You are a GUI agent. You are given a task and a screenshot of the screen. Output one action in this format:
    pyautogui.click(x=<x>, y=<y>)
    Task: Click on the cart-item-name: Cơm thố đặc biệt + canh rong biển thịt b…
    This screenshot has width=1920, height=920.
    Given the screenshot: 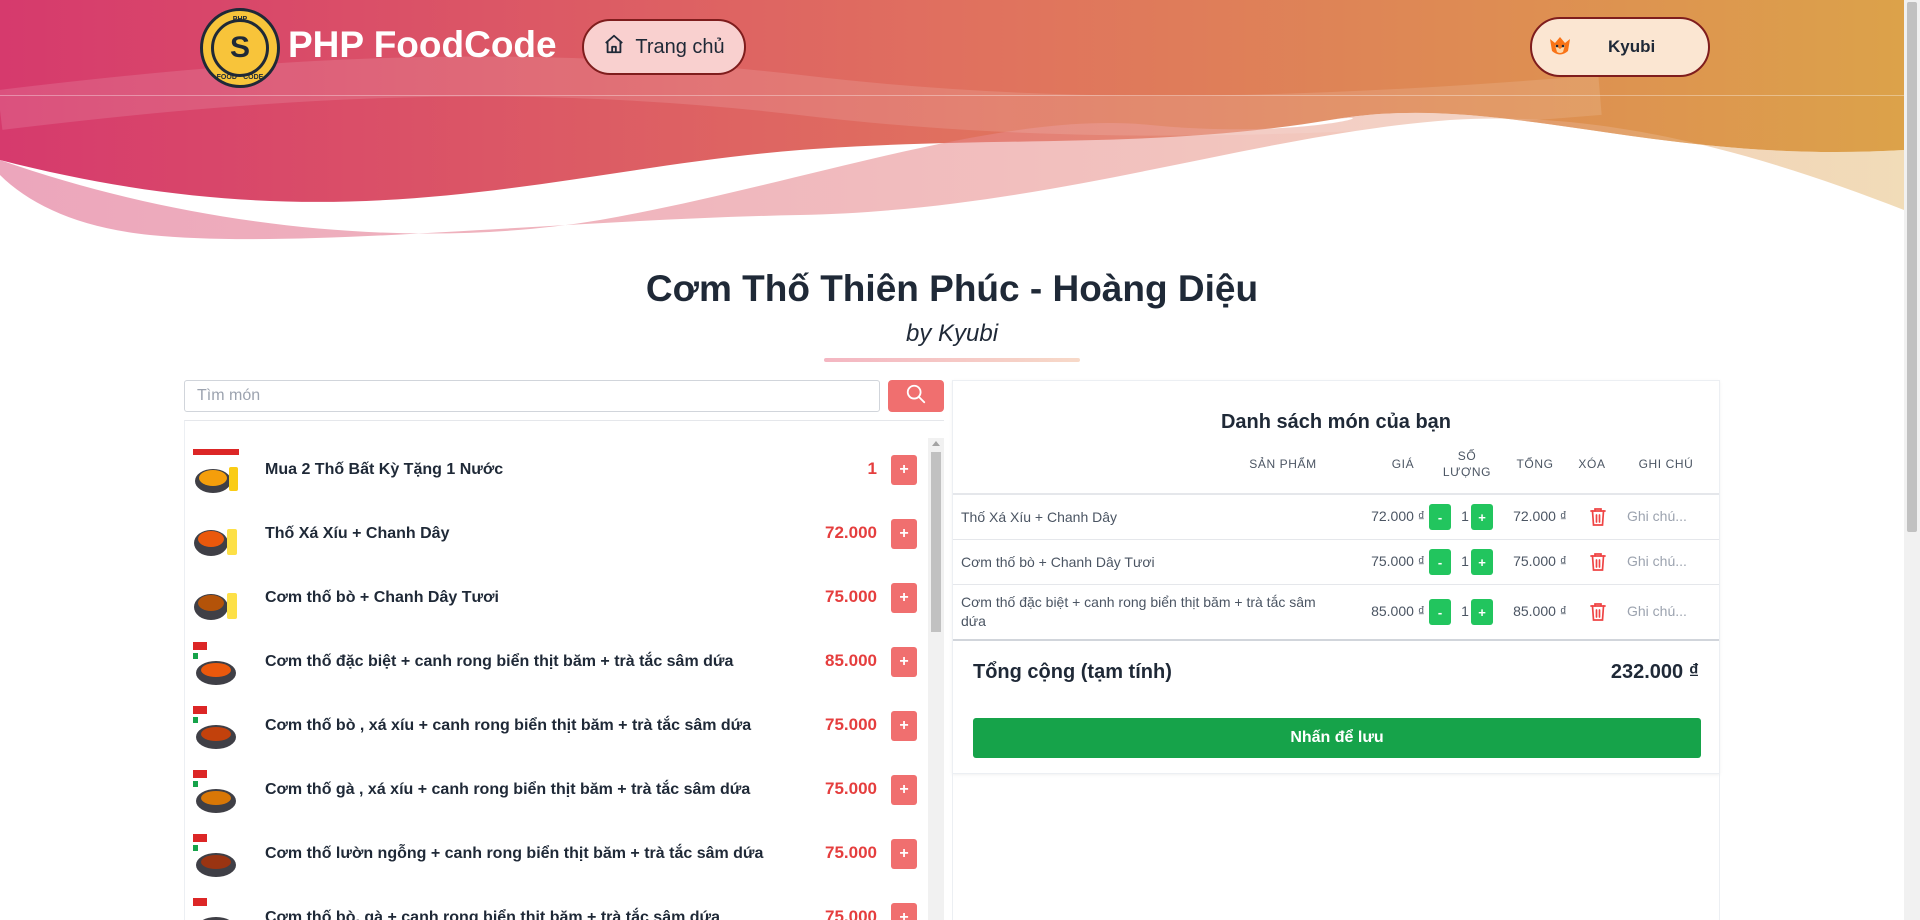 What is the action you would take?
    pyautogui.click(x=1138, y=611)
    